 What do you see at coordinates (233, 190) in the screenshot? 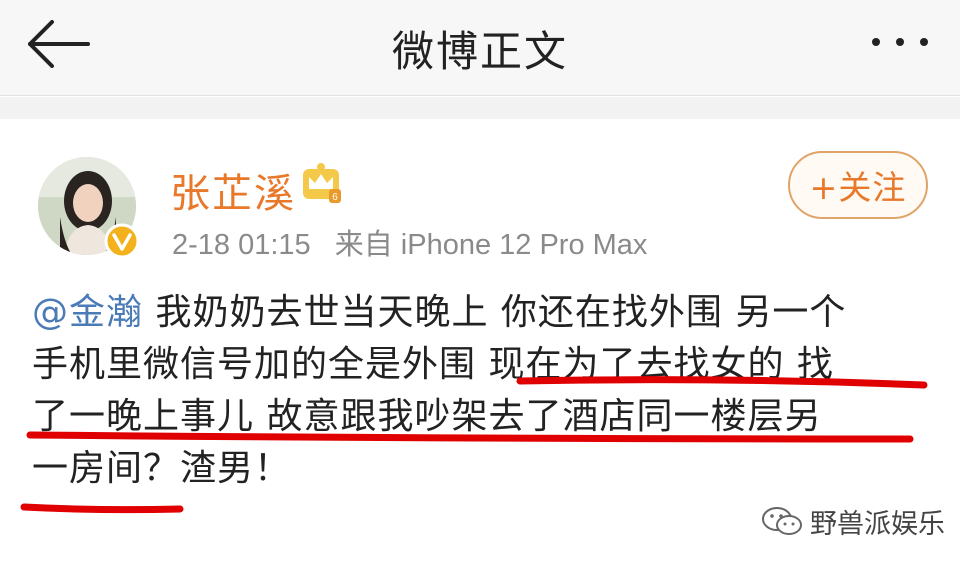
I see `author-name: 张芷溪` at bounding box center [233, 190].